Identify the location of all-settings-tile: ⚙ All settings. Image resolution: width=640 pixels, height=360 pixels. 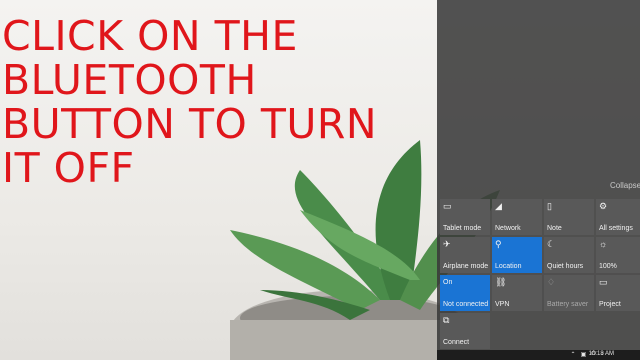
(618, 217).